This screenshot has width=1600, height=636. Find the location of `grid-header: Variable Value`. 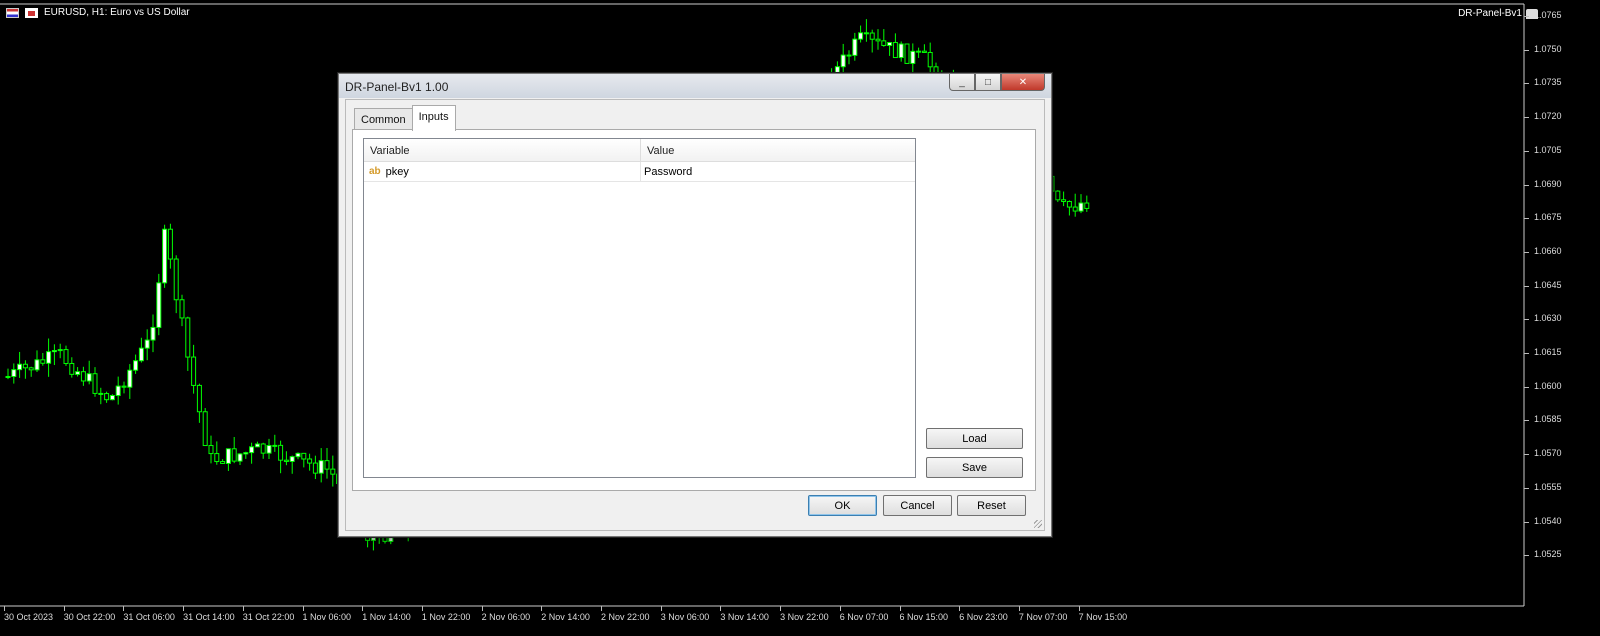

grid-header: Variable Value is located at coordinates (639, 150).